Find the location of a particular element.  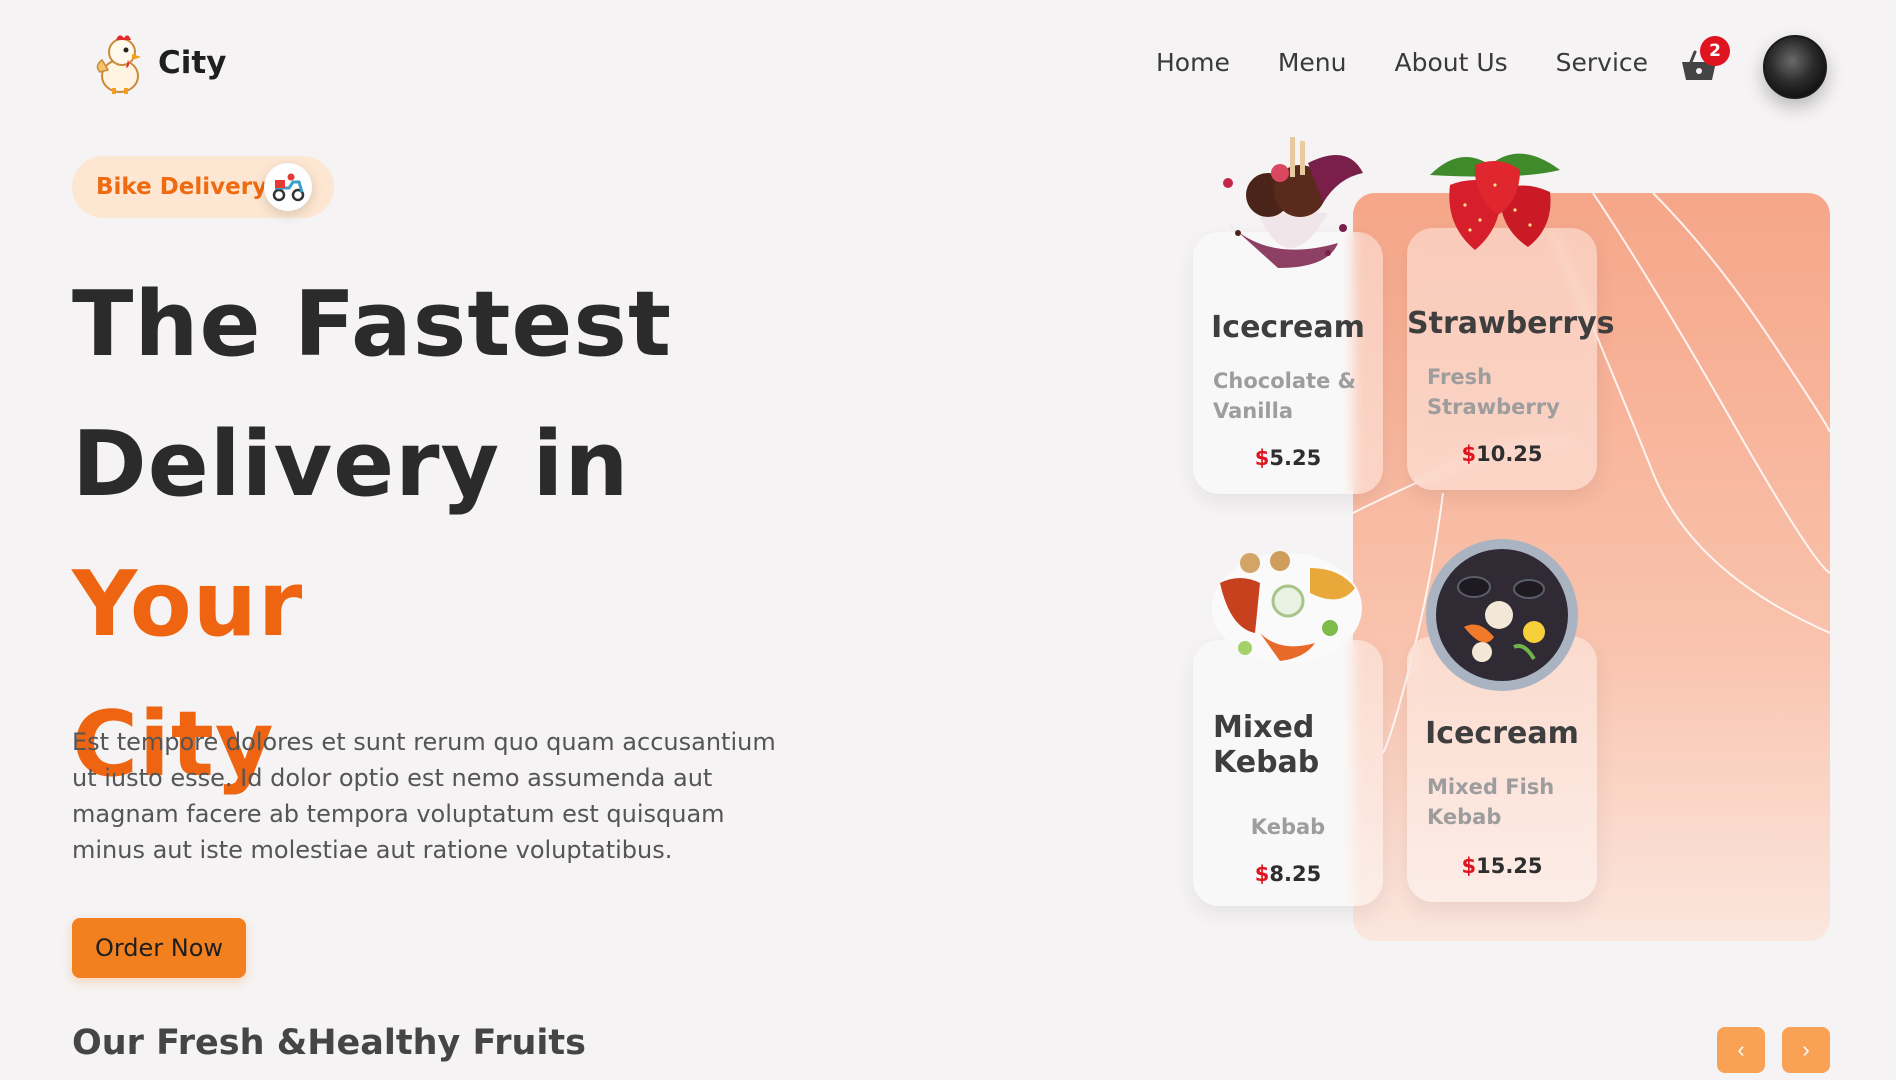

main-nav: Home Menu About Us Service is located at coordinates (1402, 62).